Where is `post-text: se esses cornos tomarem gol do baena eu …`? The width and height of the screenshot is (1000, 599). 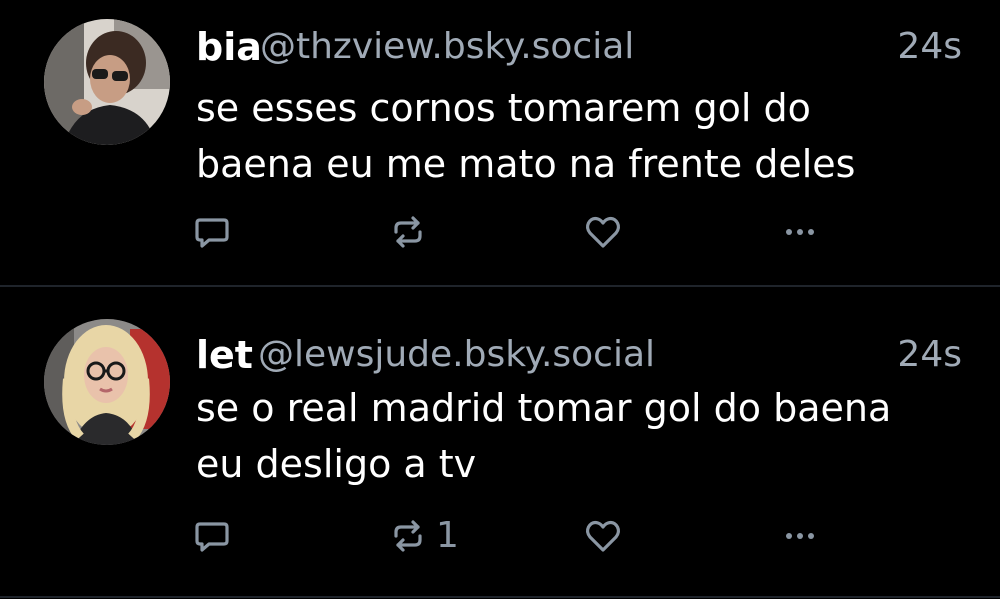 post-text: se esses cornos tomarem gol do baena eu … is located at coordinates (576, 136).